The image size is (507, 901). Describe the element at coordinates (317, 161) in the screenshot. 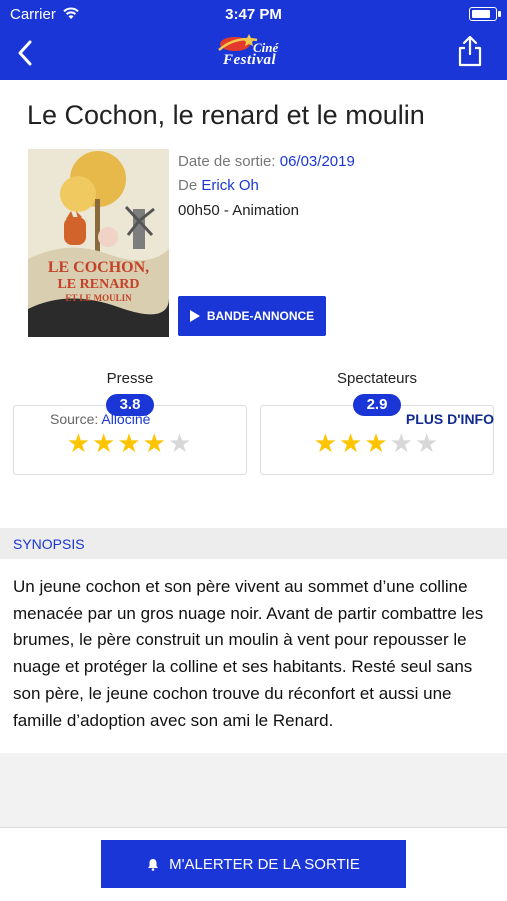

I see `release-date-value: 06/03/2019` at that location.